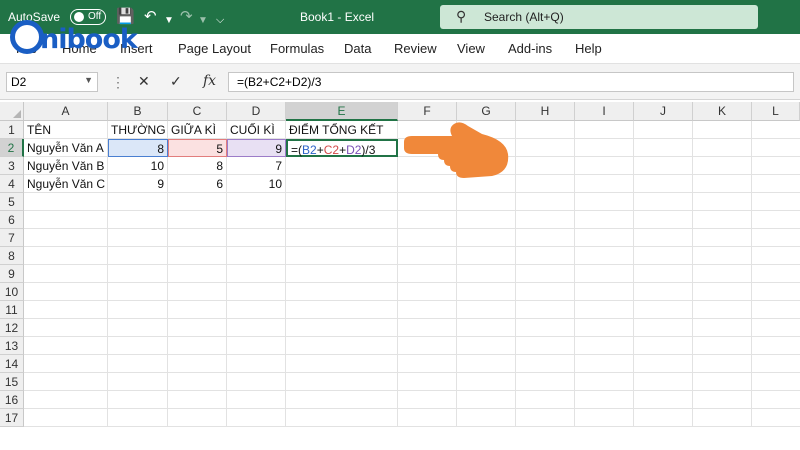 This screenshot has height=450, width=800. What do you see at coordinates (279, 82) in the screenshot?
I see `formula-text: =(B2+C2+D2)/3` at bounding box center [279, 82].